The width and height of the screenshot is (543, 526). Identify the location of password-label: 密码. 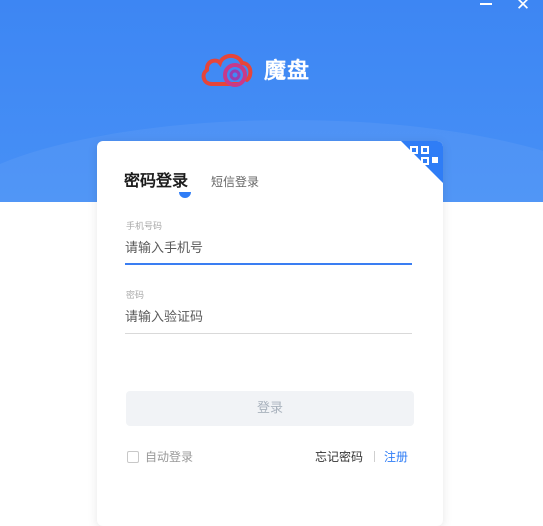
(135, 296).